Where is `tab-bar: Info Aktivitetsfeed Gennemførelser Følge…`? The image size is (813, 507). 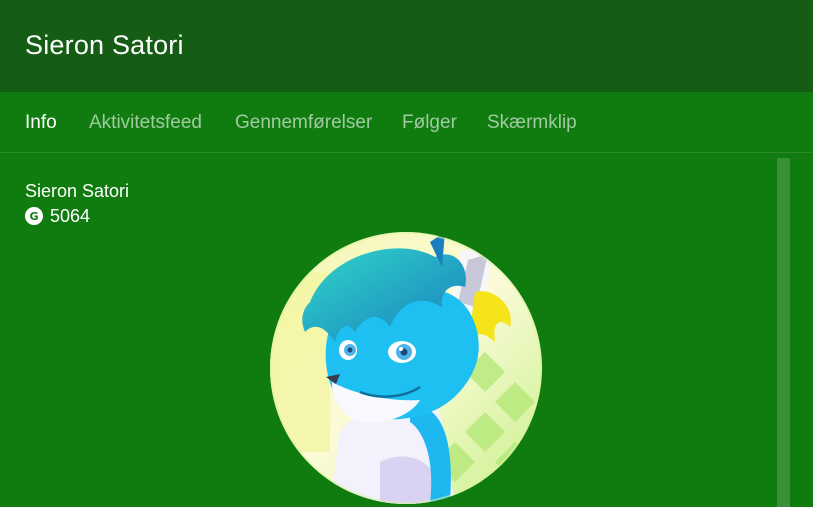 tab-bar: Info Aktivitetsfeed Gennemførelser Følge… is located at coordinates (406, 122).